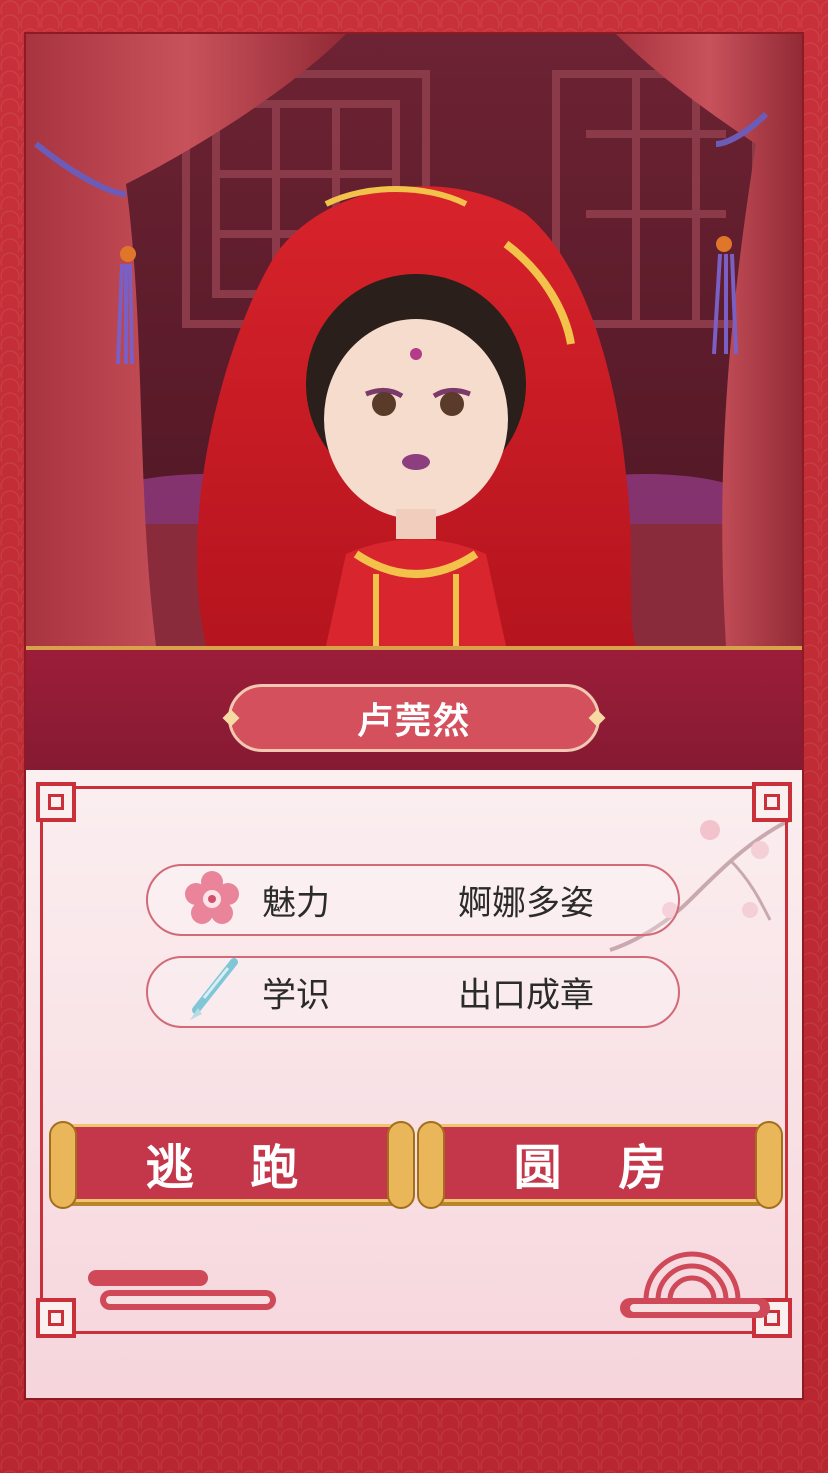 This screenshot has height=1473, width=828. What do you see at coordinates (695, 1284) in the screenshot?
I see `cloud-ornament-right` at bounding box center [695, 1284].